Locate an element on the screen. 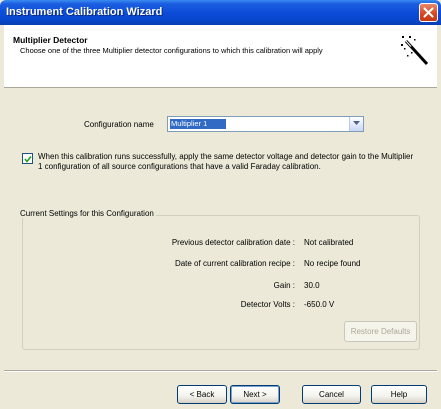 The height and width of the screenshot is (409, 441). dropdown-button is located at coordinates (356, 124).